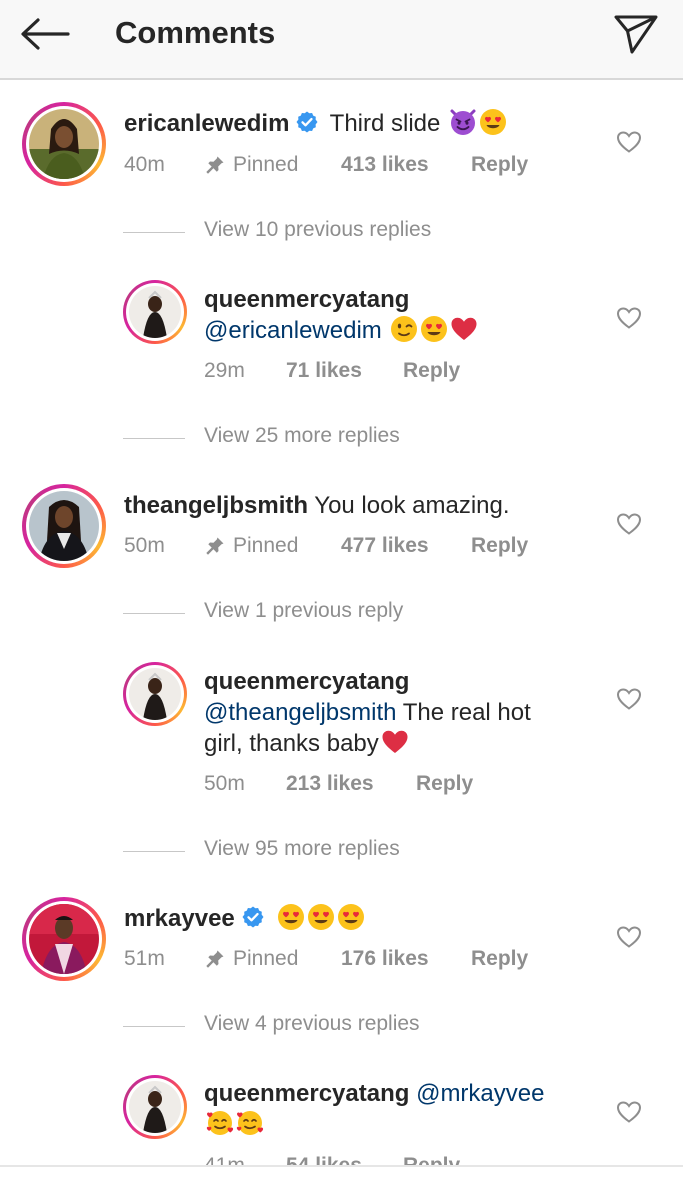 The height and width of the screenshot is (1177, 683). What do you see at coordinates (179, 918) in the screenshot?
I see `comment-username: mrkayvee` at bounding box center [179, 918].